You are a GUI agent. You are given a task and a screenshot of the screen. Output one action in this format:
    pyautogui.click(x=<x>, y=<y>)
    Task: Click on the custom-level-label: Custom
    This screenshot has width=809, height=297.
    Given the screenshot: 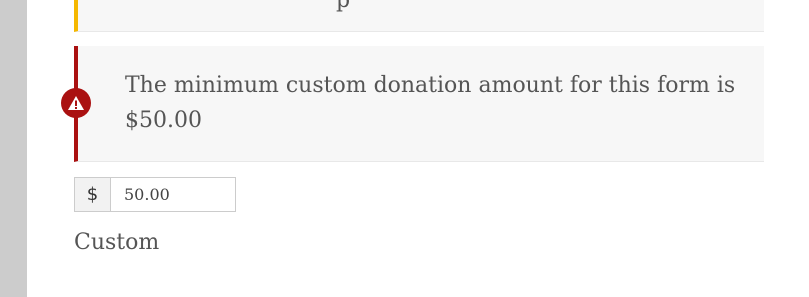 What is the action you would take?
    pyautogui.click(x=117, y=242)
    